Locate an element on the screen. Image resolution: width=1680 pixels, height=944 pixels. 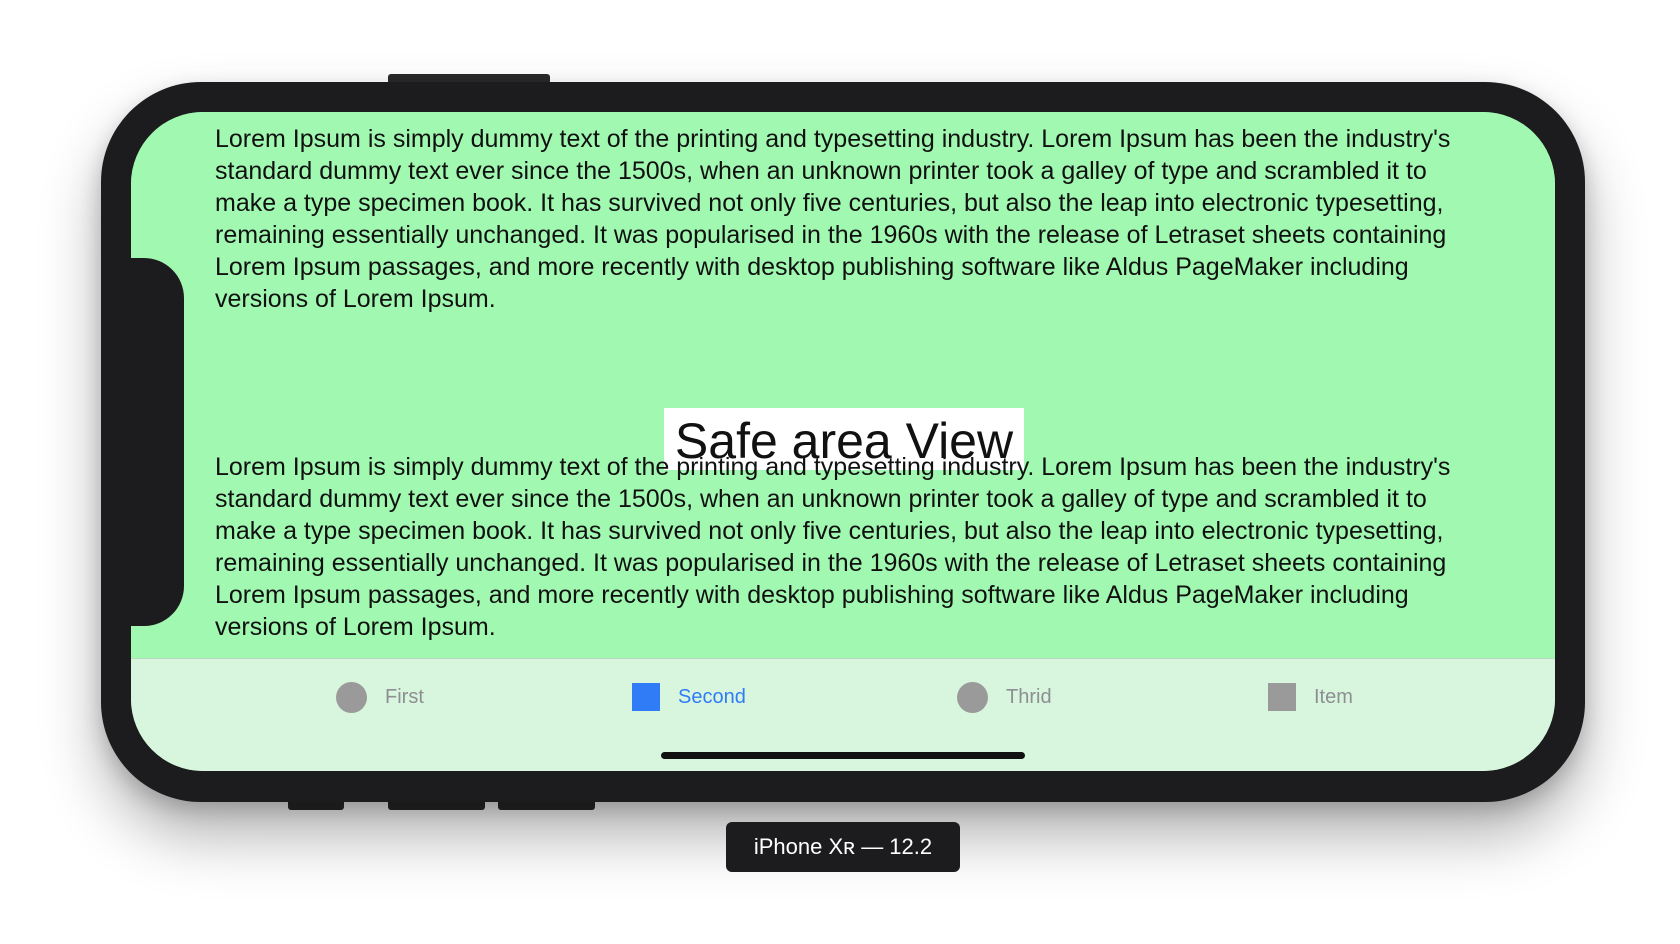
tab-label-second: Second is located at coordinates (712, 696).